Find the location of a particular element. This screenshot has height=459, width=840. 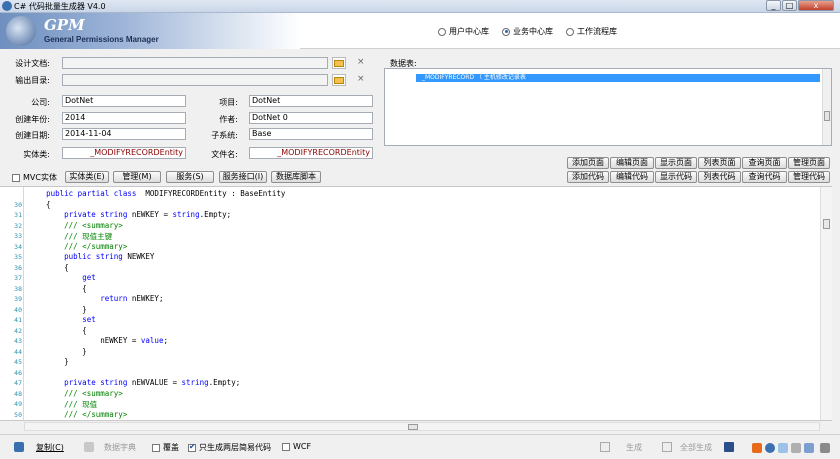

overwrite-checkbox: 覆盖 is located at coordinates (165, 447).